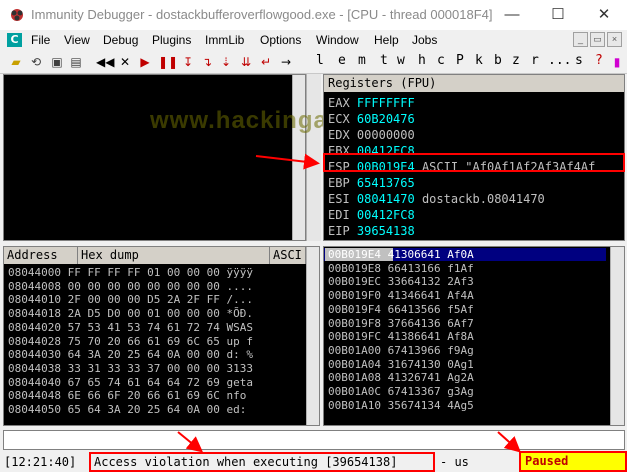 The width and height of the screenshot is (627, 472). What do you see at coordinates (190, 442) in the screenshot?
I see `status-arrow` at bounding box center [190, 442].